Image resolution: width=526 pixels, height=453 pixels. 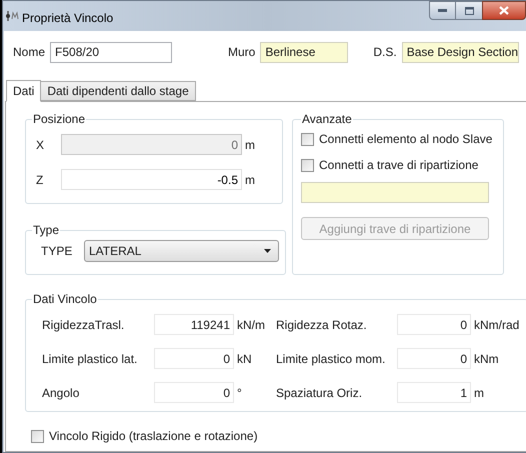 I want to click on field-label: Nome, so click(x=29, y=52).